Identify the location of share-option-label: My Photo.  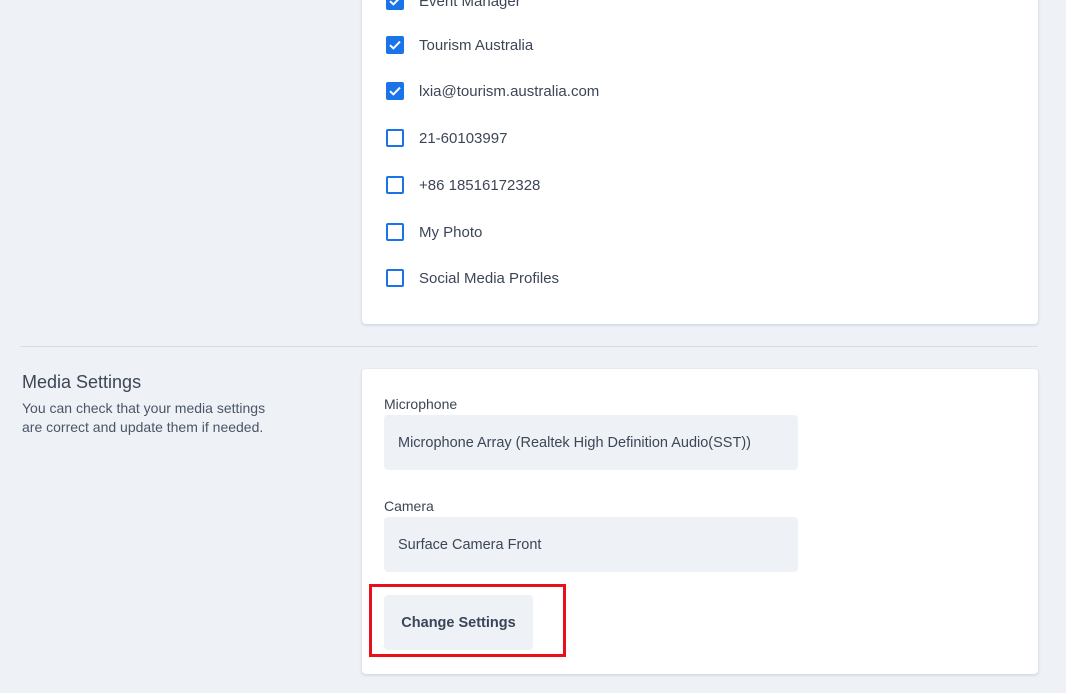
(451, 232).